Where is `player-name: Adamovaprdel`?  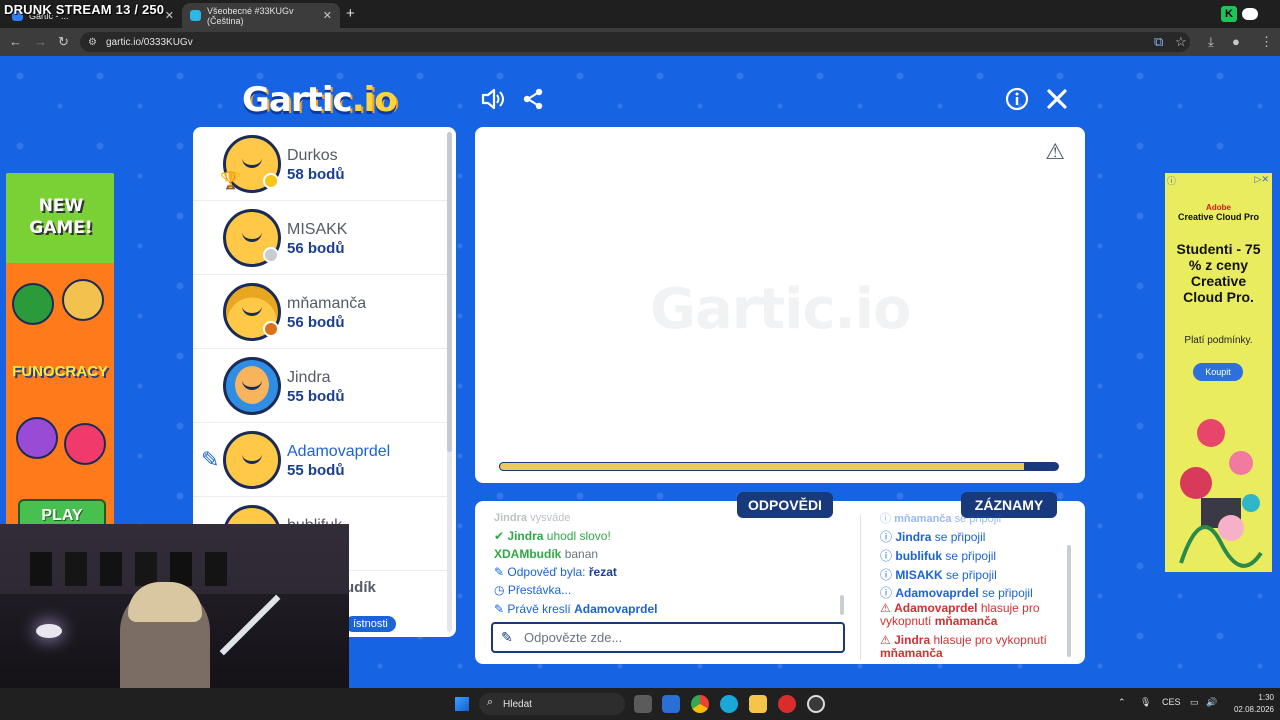 player-name: Adamovaprdel is located at coordinates (339, 451).